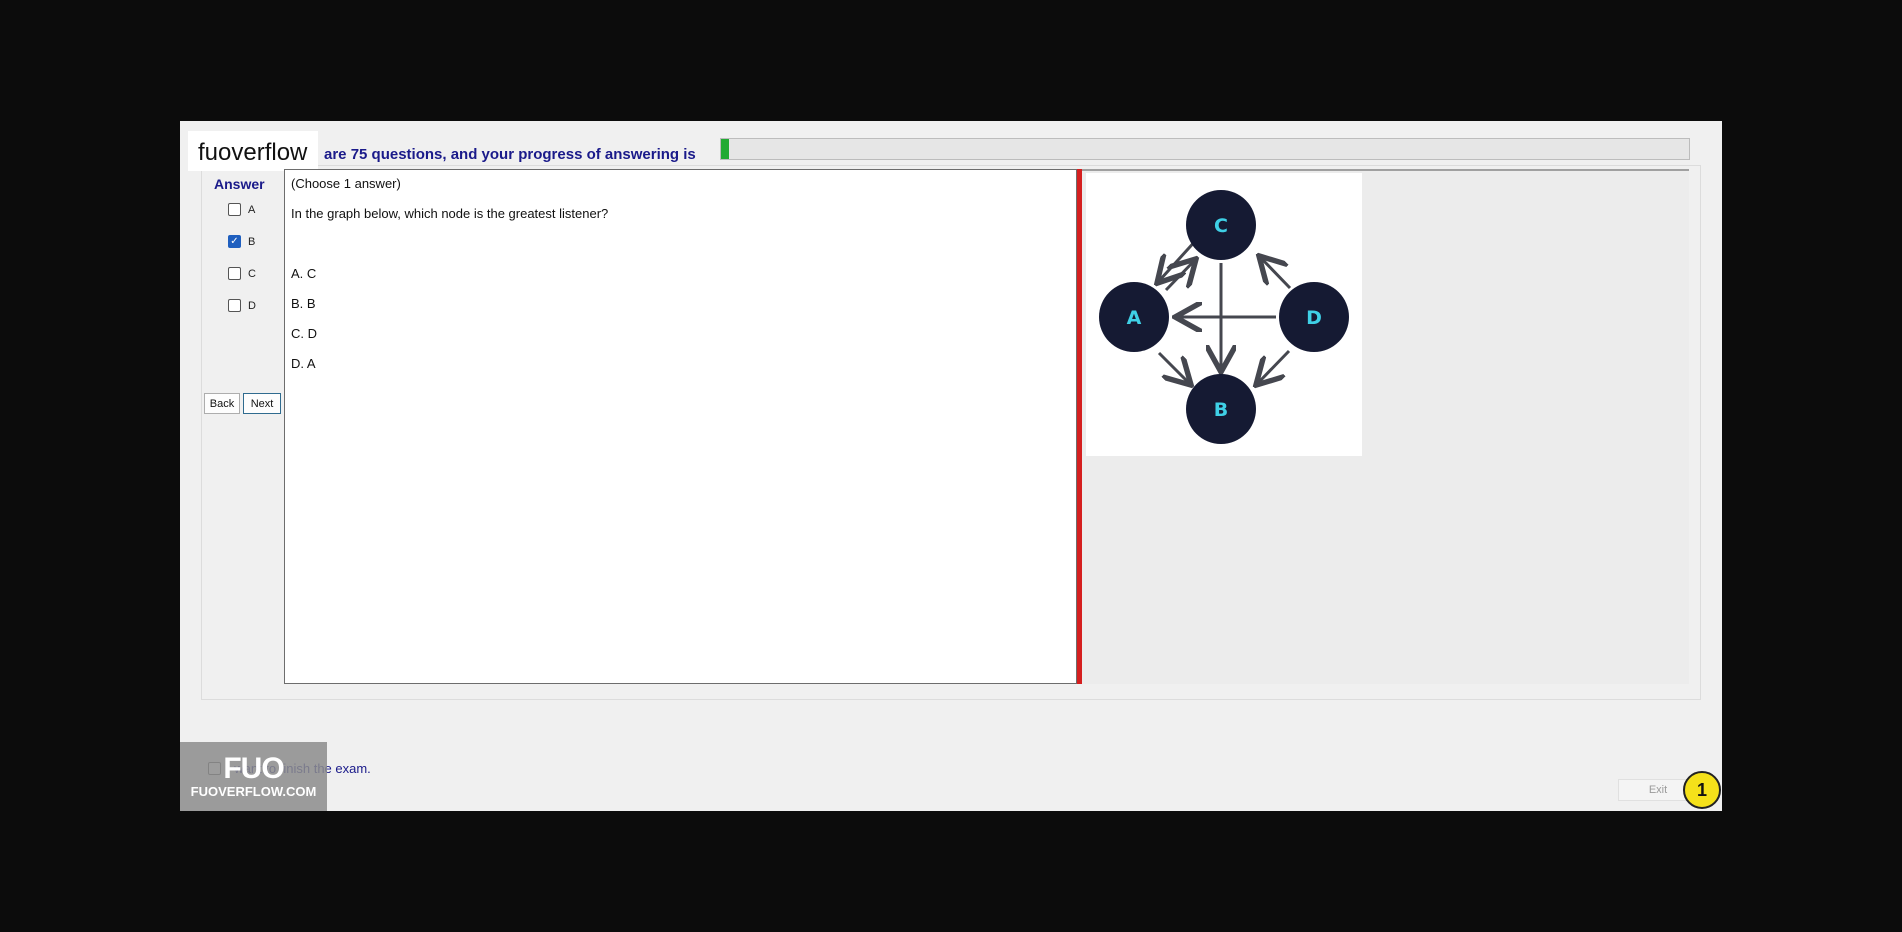 Image resolution: width=1902 pixels, height=932 pixels. I want to click on node-a: A, so click(1134, 317).